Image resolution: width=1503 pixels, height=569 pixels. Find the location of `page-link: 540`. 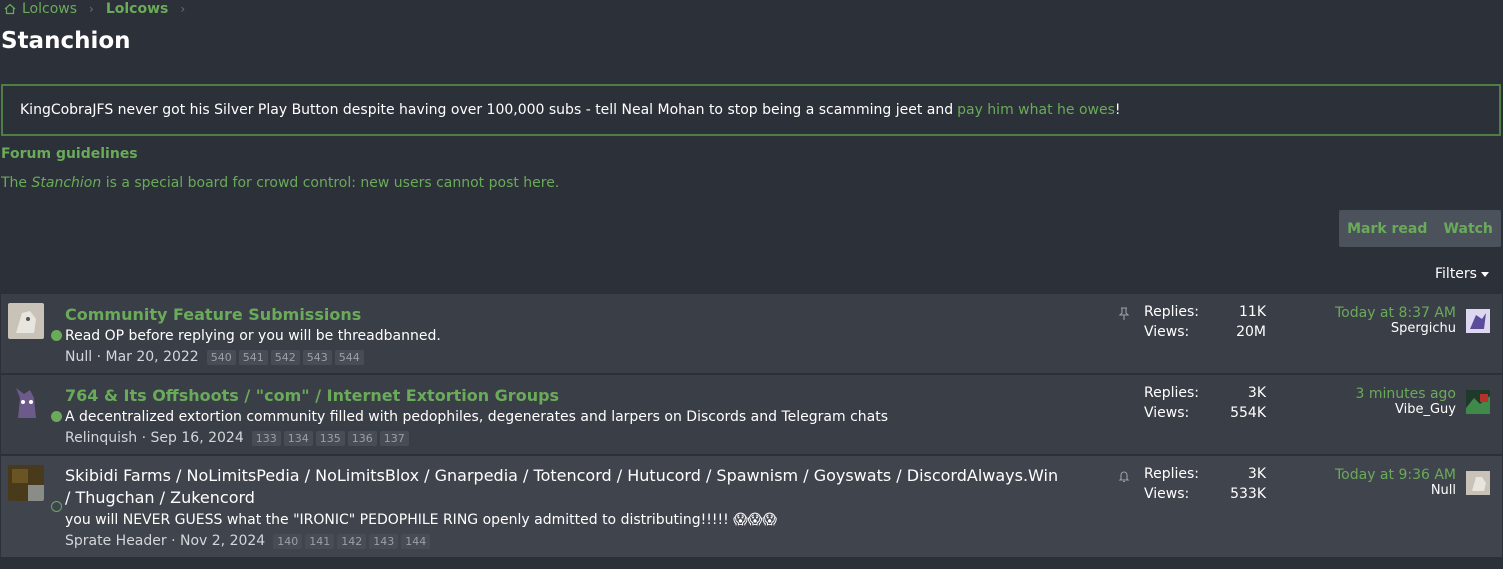

page-link: 540 is located at coordinates (221, 357).